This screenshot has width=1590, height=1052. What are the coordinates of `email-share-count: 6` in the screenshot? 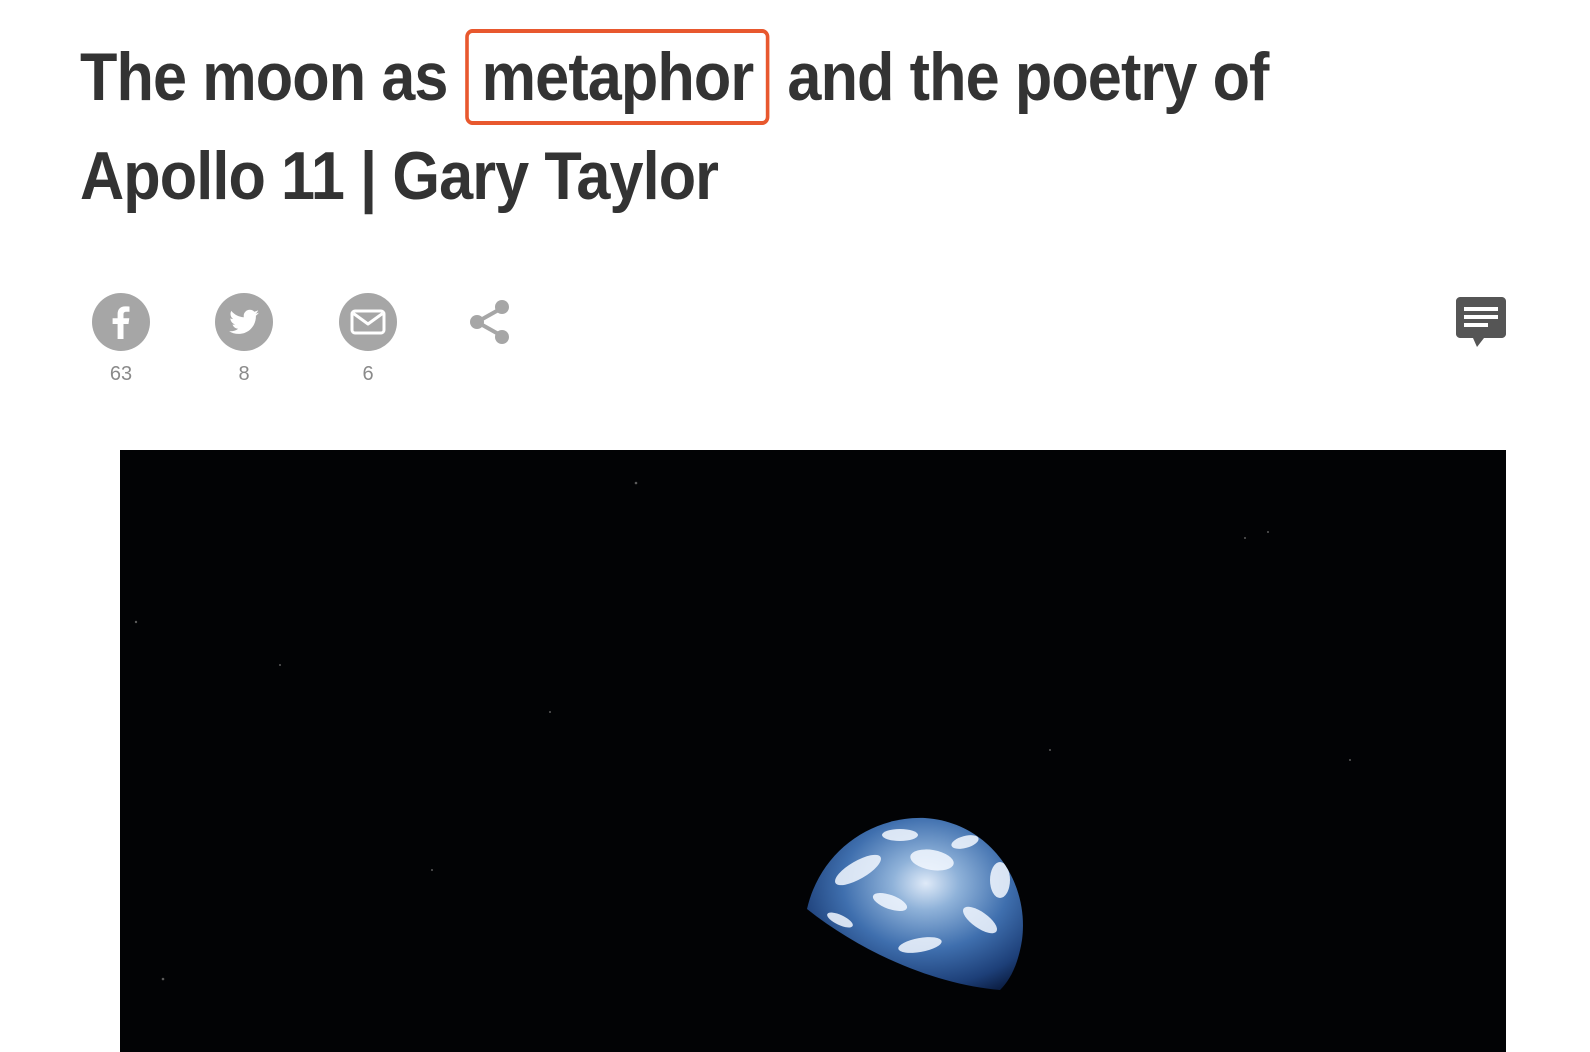 It's located at (368, 374).